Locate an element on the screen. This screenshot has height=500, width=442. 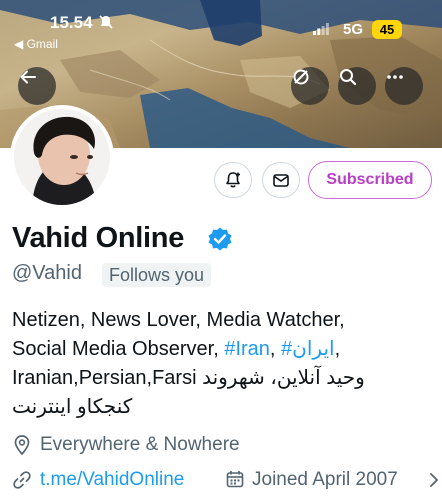
search-icon is located at coordinates (348, 77).